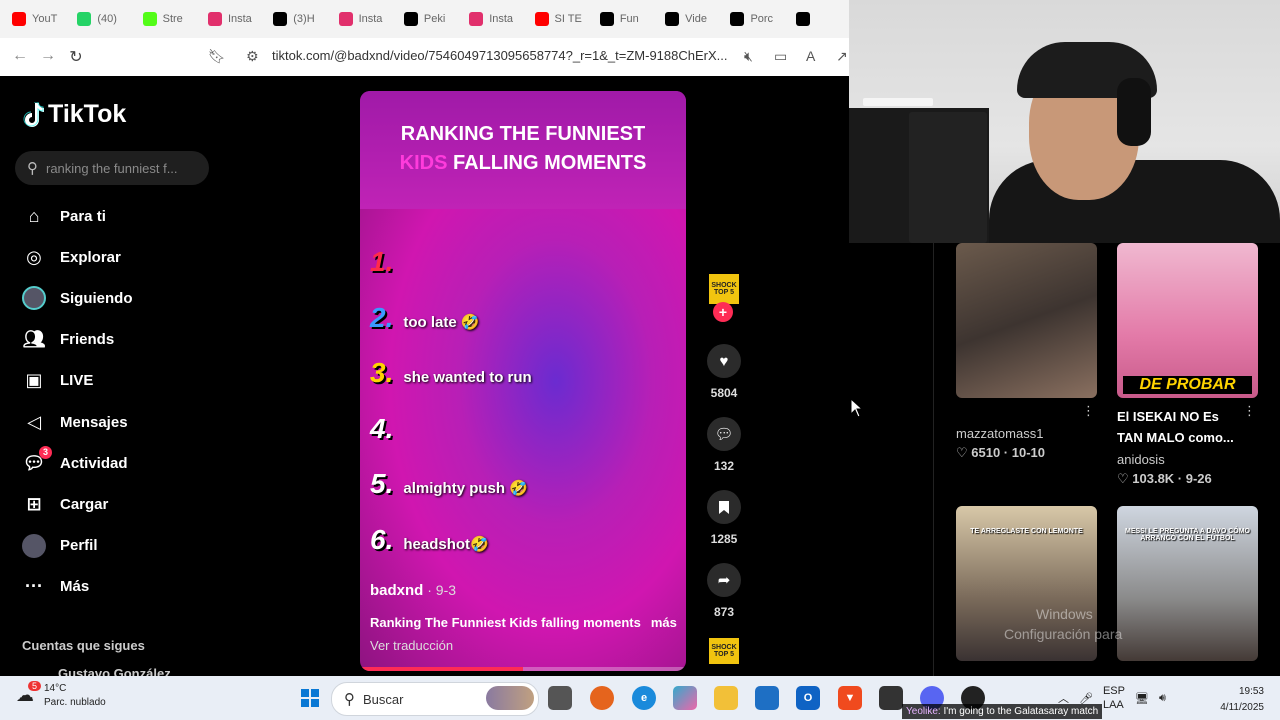 The width and height of the screenshot is (1280, 720). What do you see at coordinates (724, 539) in the screenshot?
I see `save-count: 1285` at bounding box center [724, 539].